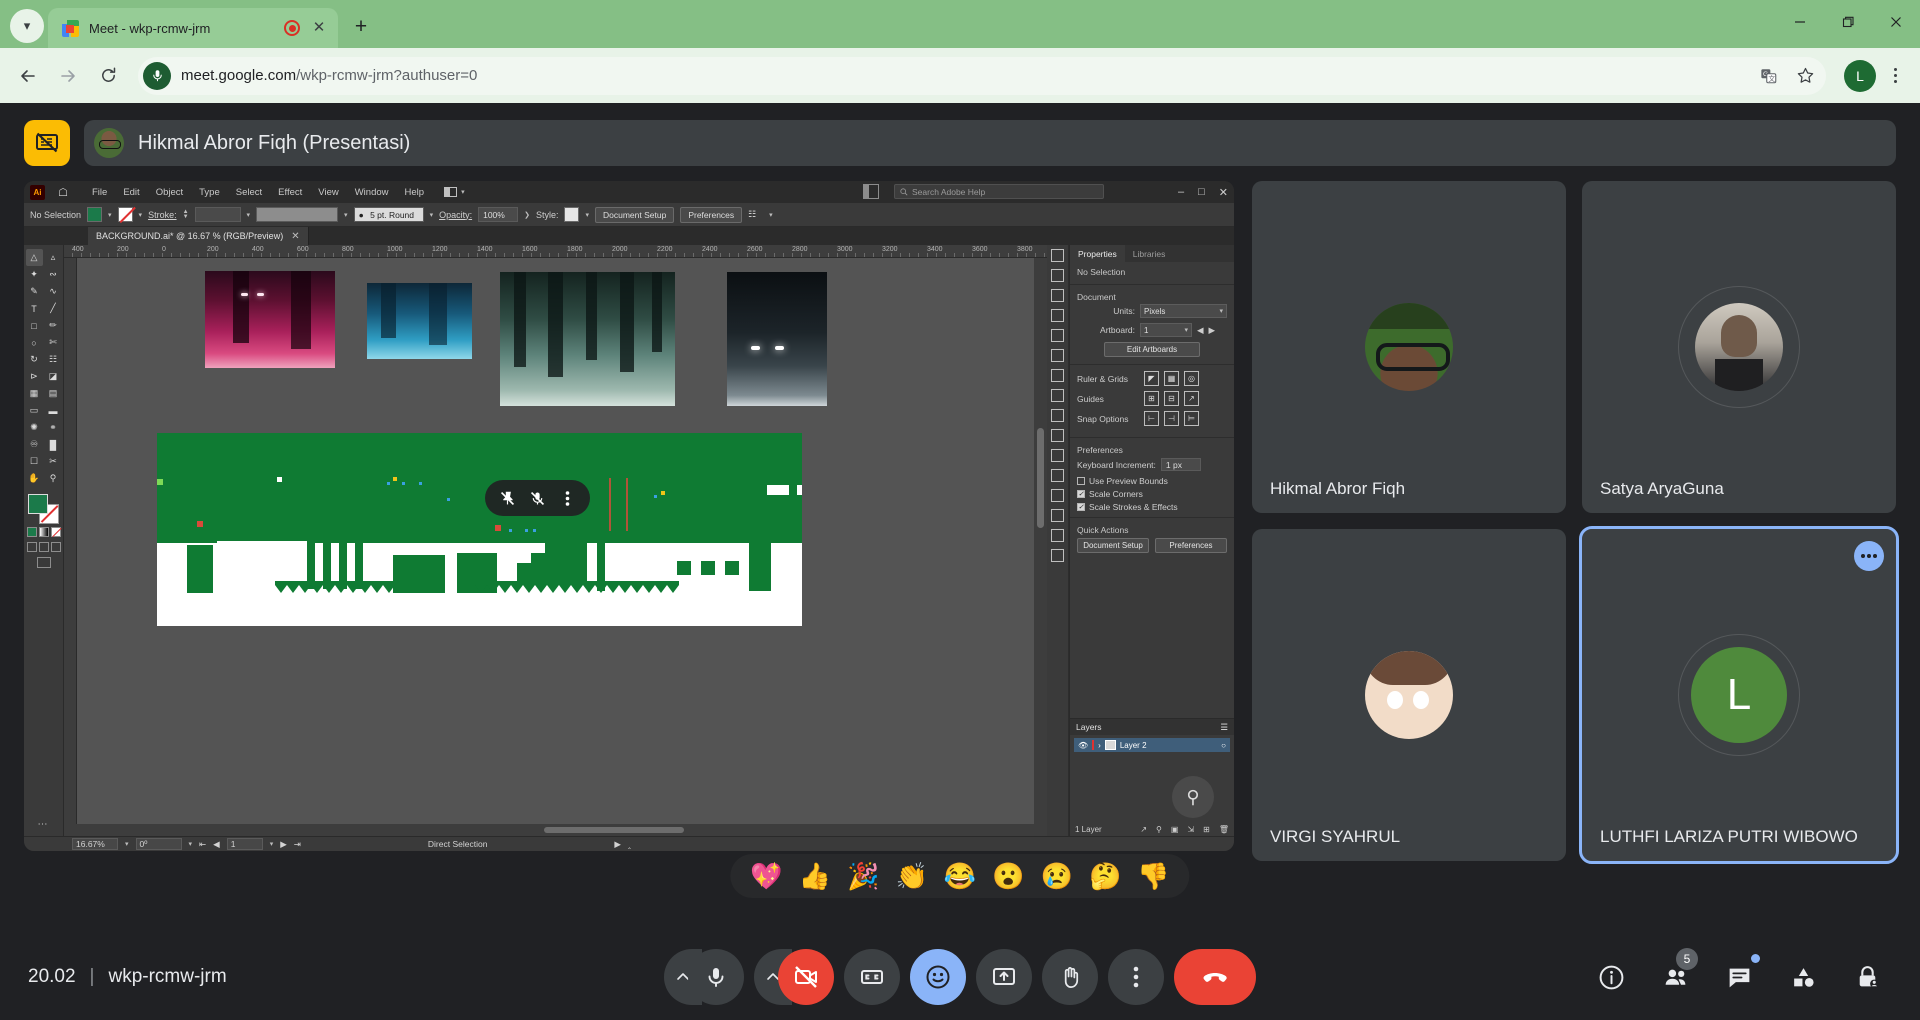 The height and width of the screenshot is (1020, 1920). What do you see at coordinates (34, 376) in the screenshot?
I see `width-tool-icon: ⊳` at bounding box center [34, 376].